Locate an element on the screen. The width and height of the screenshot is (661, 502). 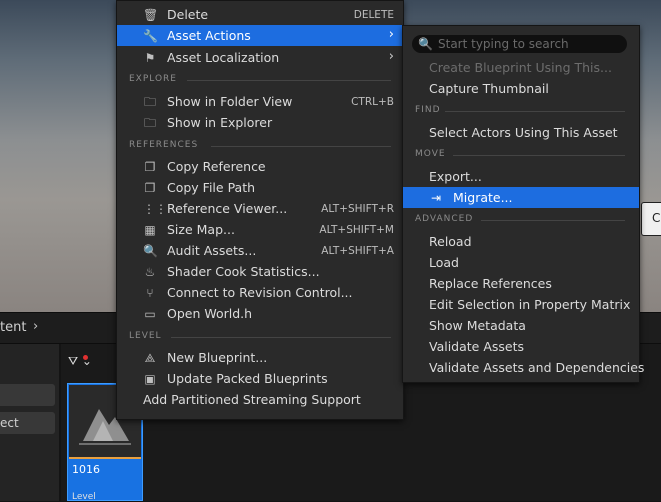
menu-item-edit-property-matrix: Edit Selection in Property Matrix is located at coordinates (521, 304).